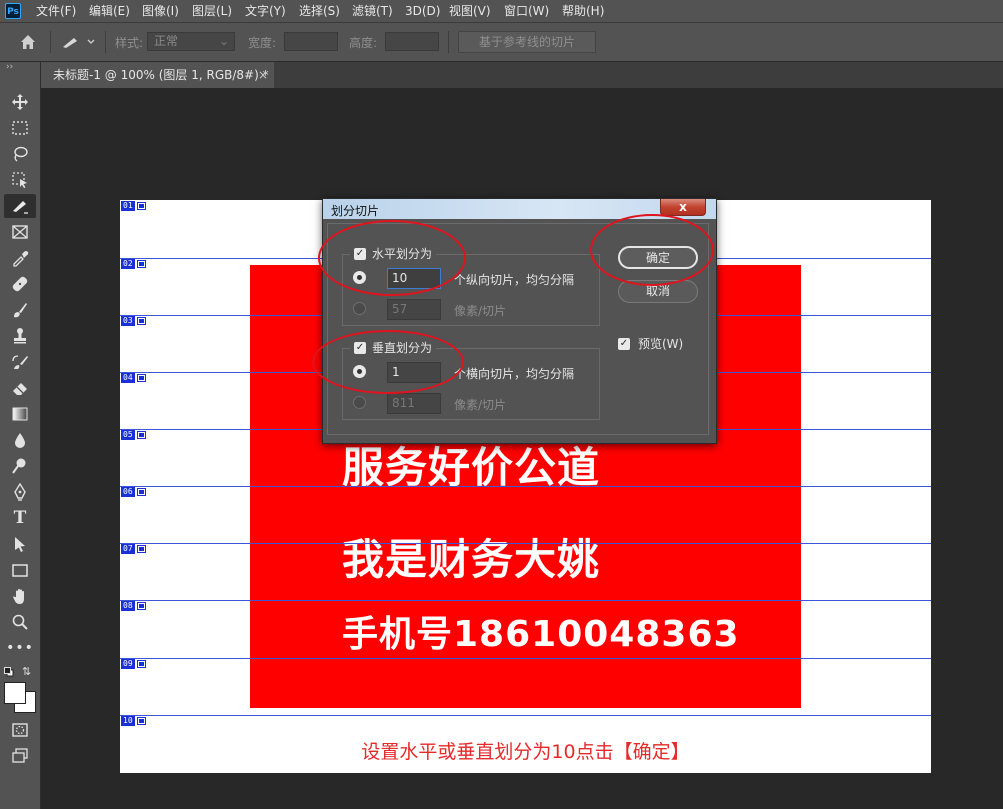 This screenshot has height=809, width=1003. I want to click on slice-number: 01, so click(128, 206).